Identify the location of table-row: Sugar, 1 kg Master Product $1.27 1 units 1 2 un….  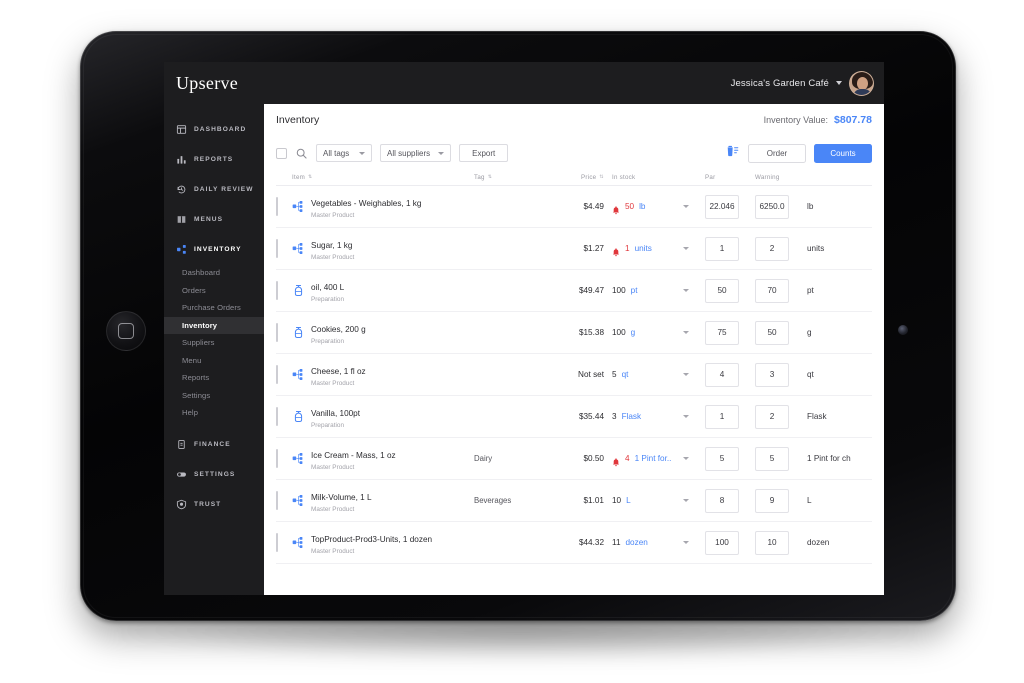
(574, 249).